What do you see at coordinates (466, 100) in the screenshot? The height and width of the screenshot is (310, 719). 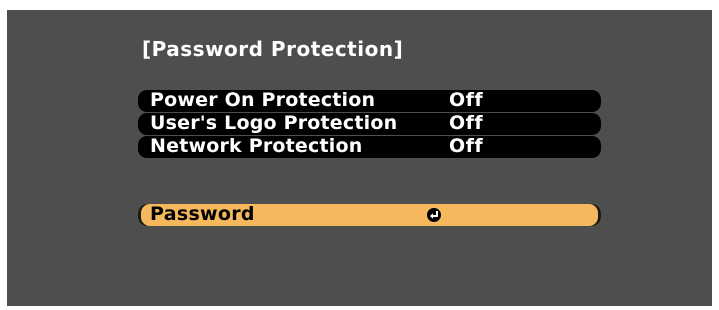 I see `power-on-protection-value: Off` at bounding box center [466, 100].